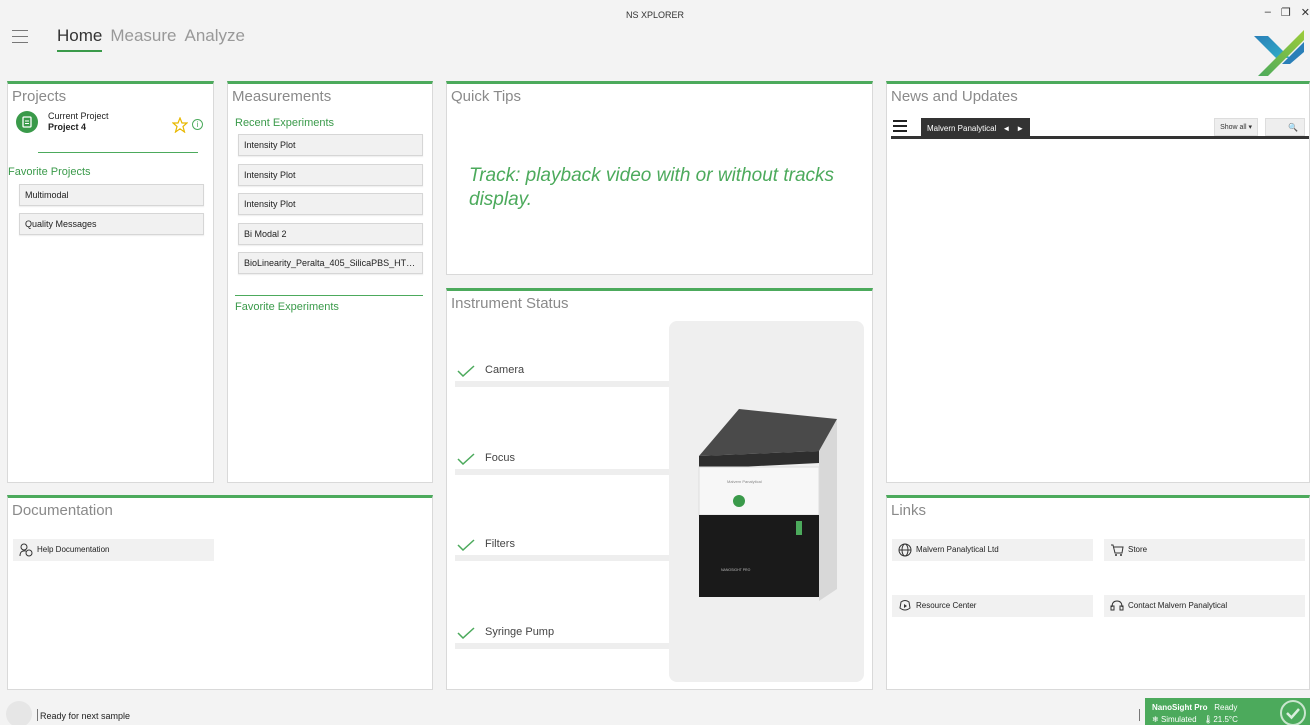 The width and height of the screenshot is (1310, 725). What do you see at coordinates (67, 127) in the screenshot?
I see `current-project-name: Project 4` at bounding box center [67, 127].